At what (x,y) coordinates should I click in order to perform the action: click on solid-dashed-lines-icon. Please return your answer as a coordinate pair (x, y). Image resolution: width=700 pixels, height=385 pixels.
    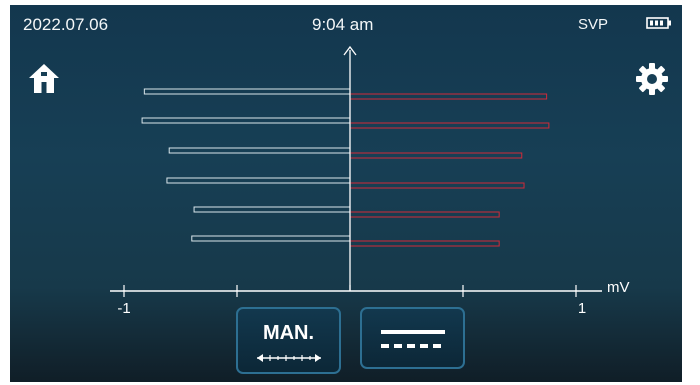
    Looking at the image, I should click on (413, 339).